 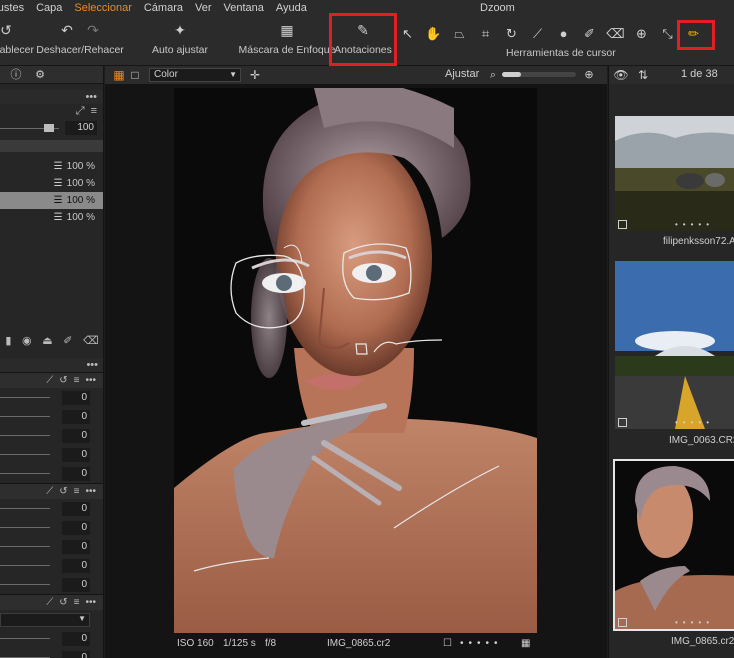 What do you see at coordinates (493, 75) in the screenshot?
I see `zoom-icon: ⌕` at bounding box center [493, 75].